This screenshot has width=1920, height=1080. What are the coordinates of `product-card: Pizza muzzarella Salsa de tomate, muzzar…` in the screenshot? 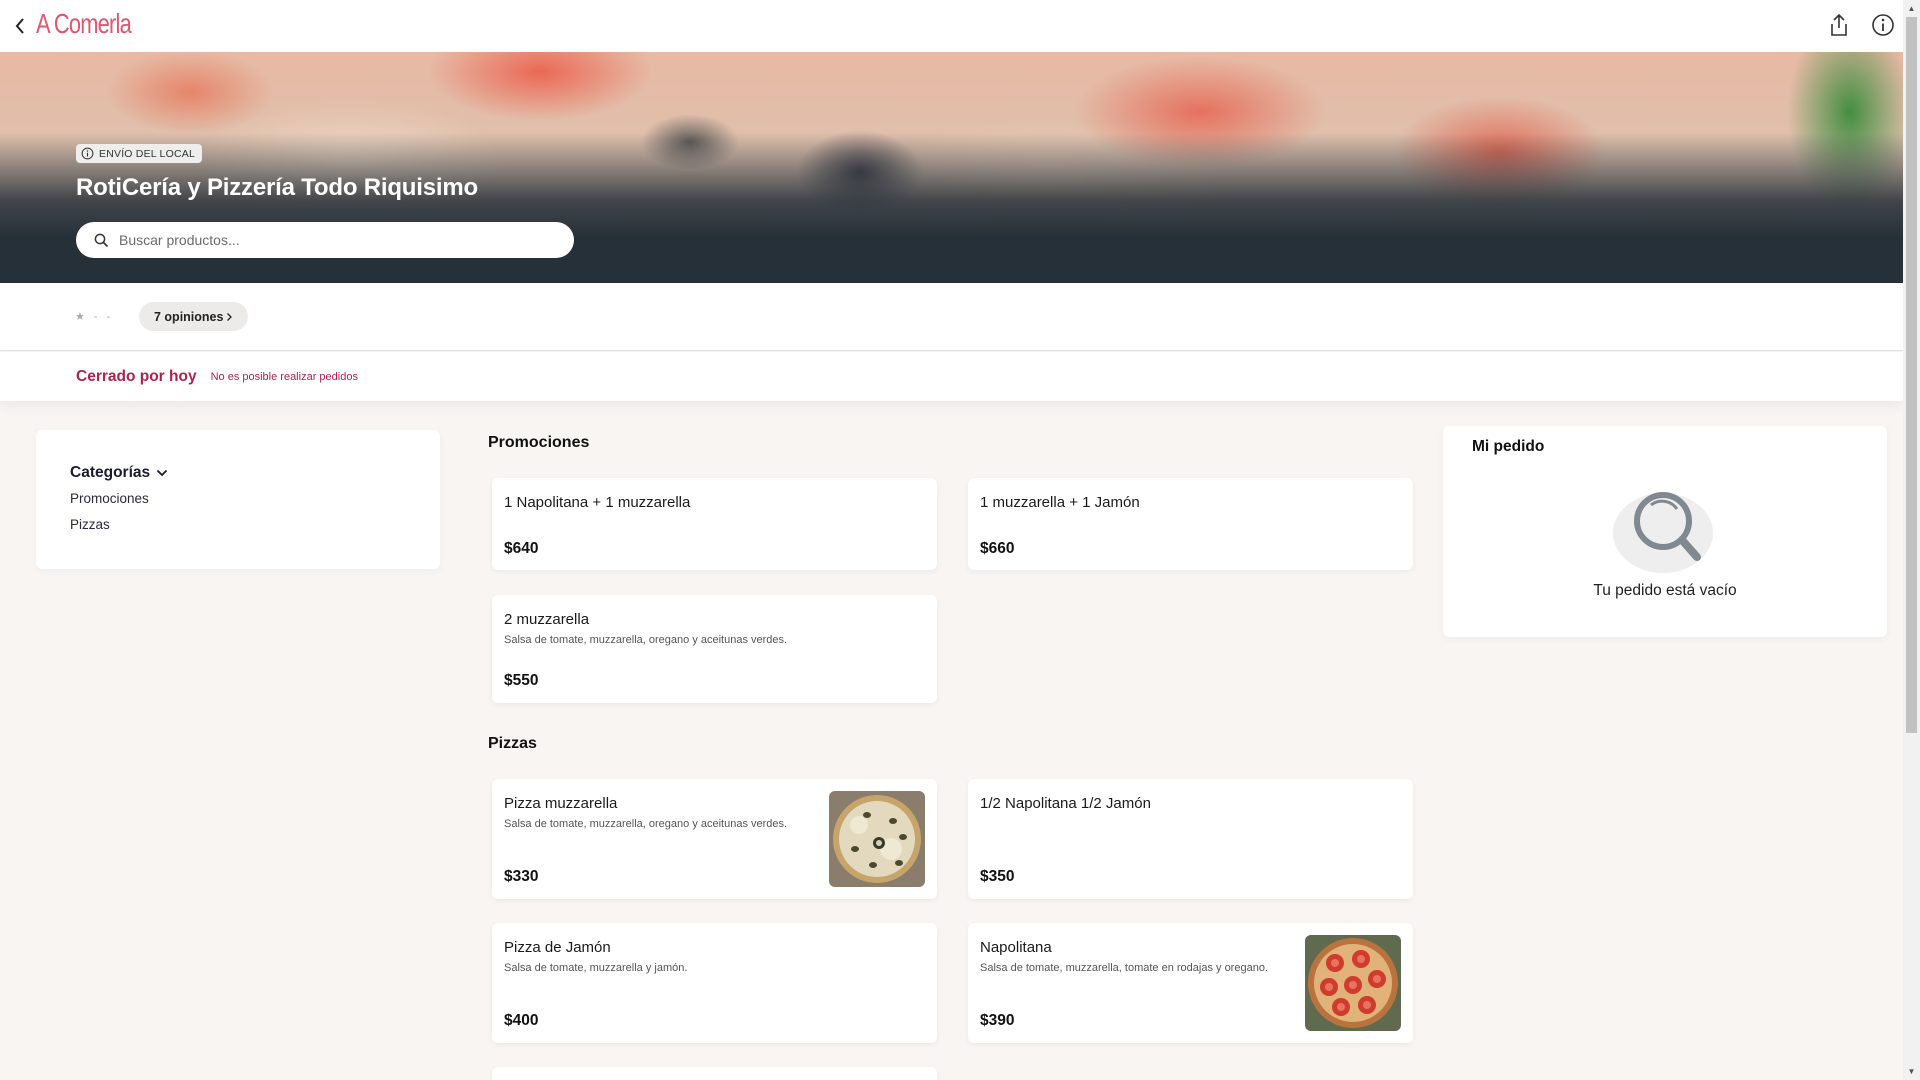 It's located at (714, 839).